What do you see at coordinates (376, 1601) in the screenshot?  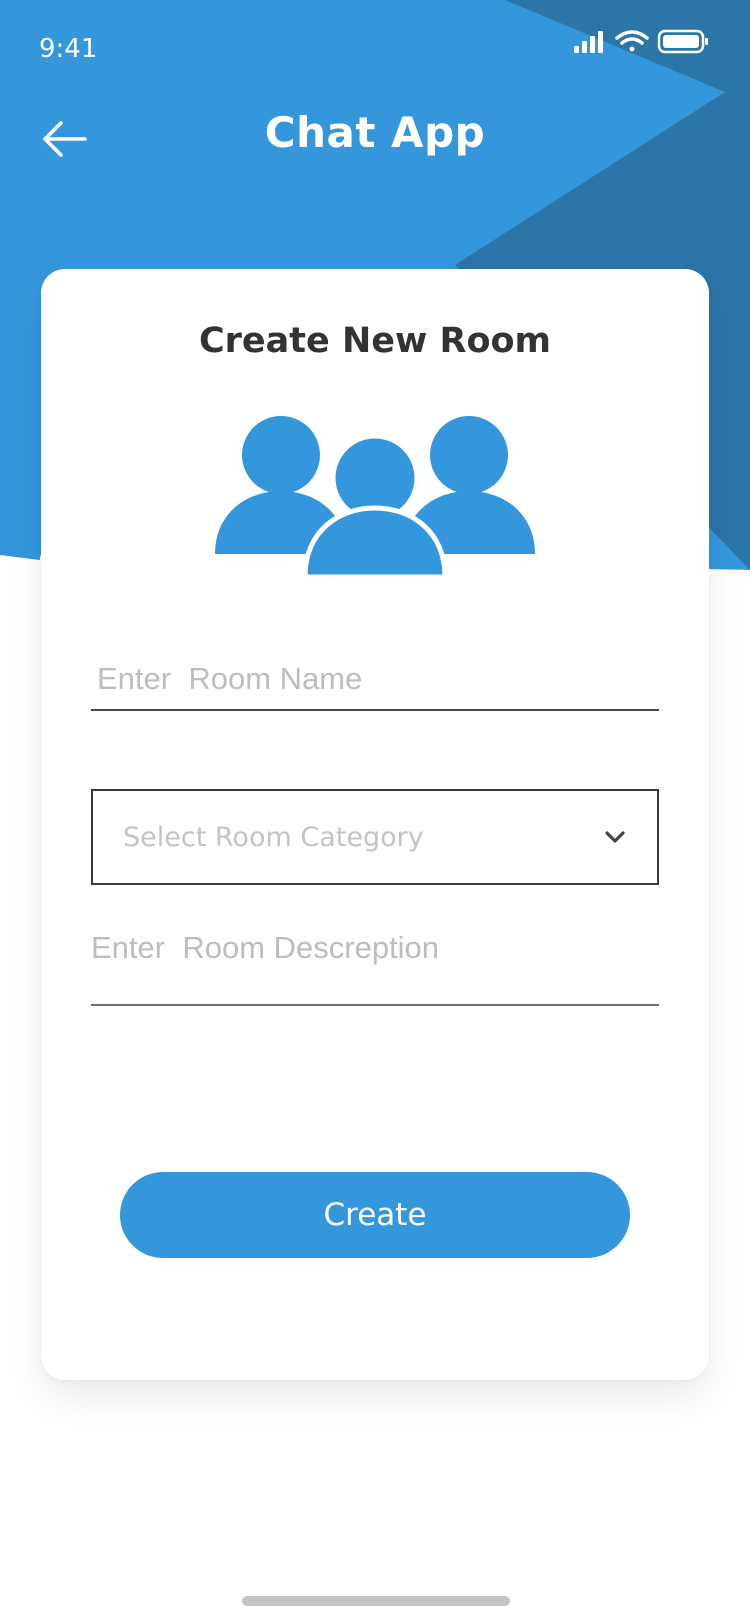 I see `home-indicator` at bounding box center [376, 1601].